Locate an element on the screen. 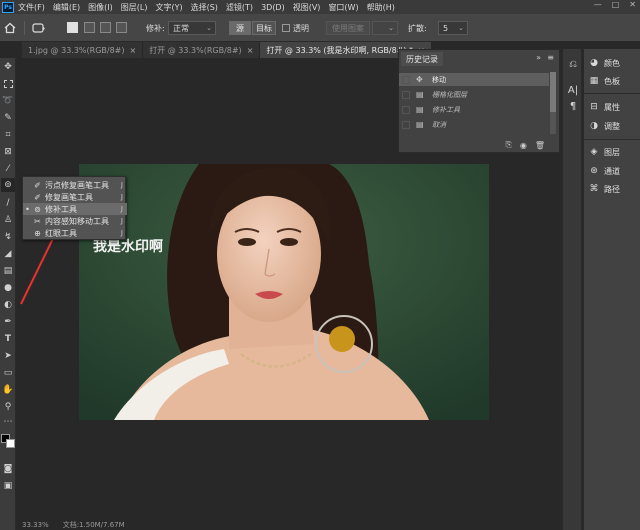 This screenshot has height=530, width=640. history-panel-title: 历史记录 is located at coordinates (422, 59).